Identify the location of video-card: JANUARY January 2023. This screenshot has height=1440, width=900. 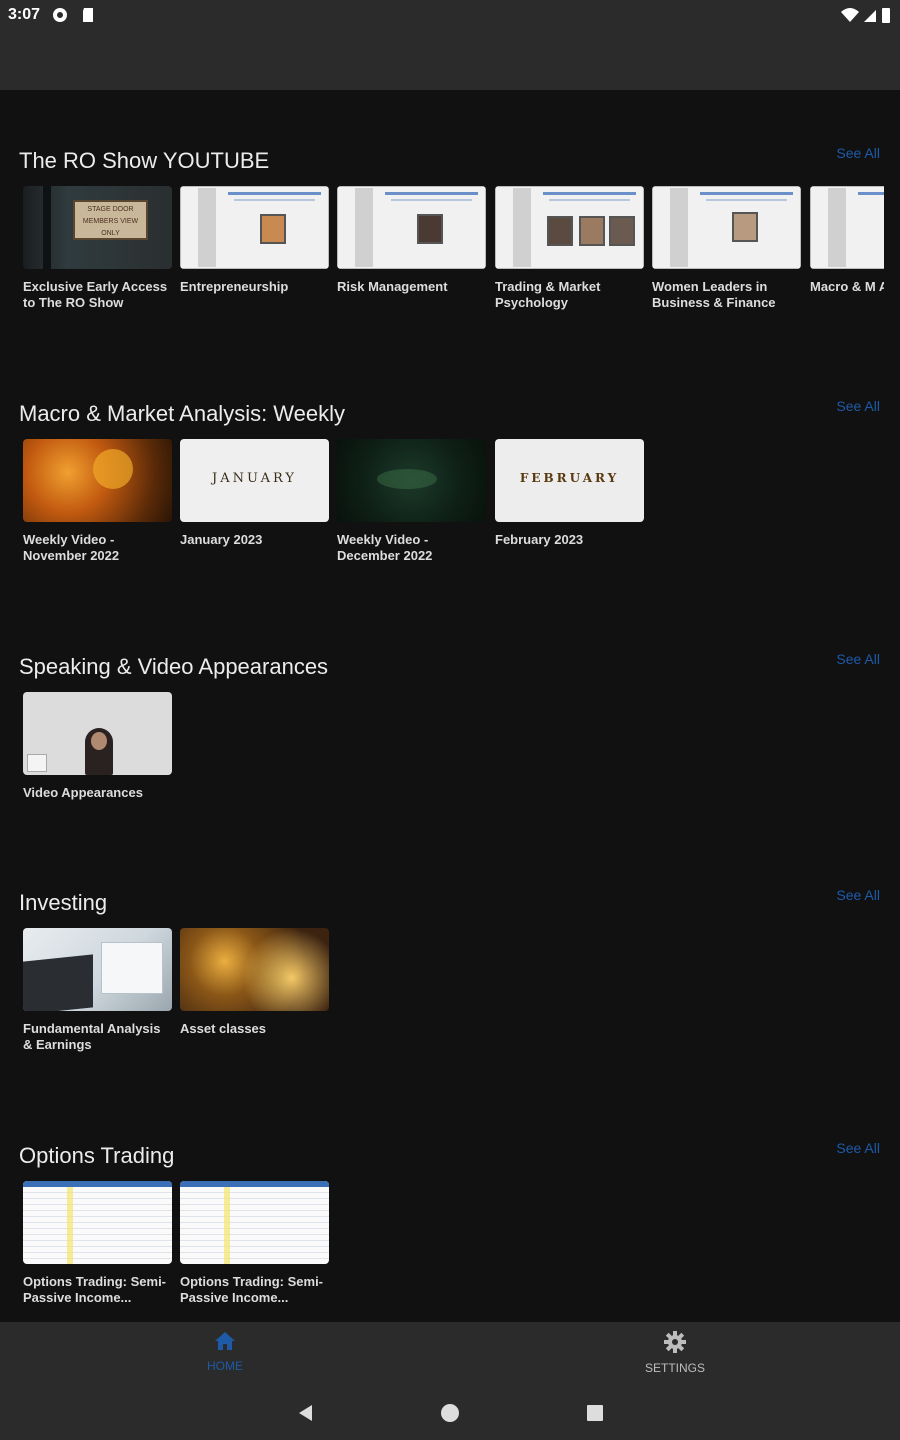
(254, 493).